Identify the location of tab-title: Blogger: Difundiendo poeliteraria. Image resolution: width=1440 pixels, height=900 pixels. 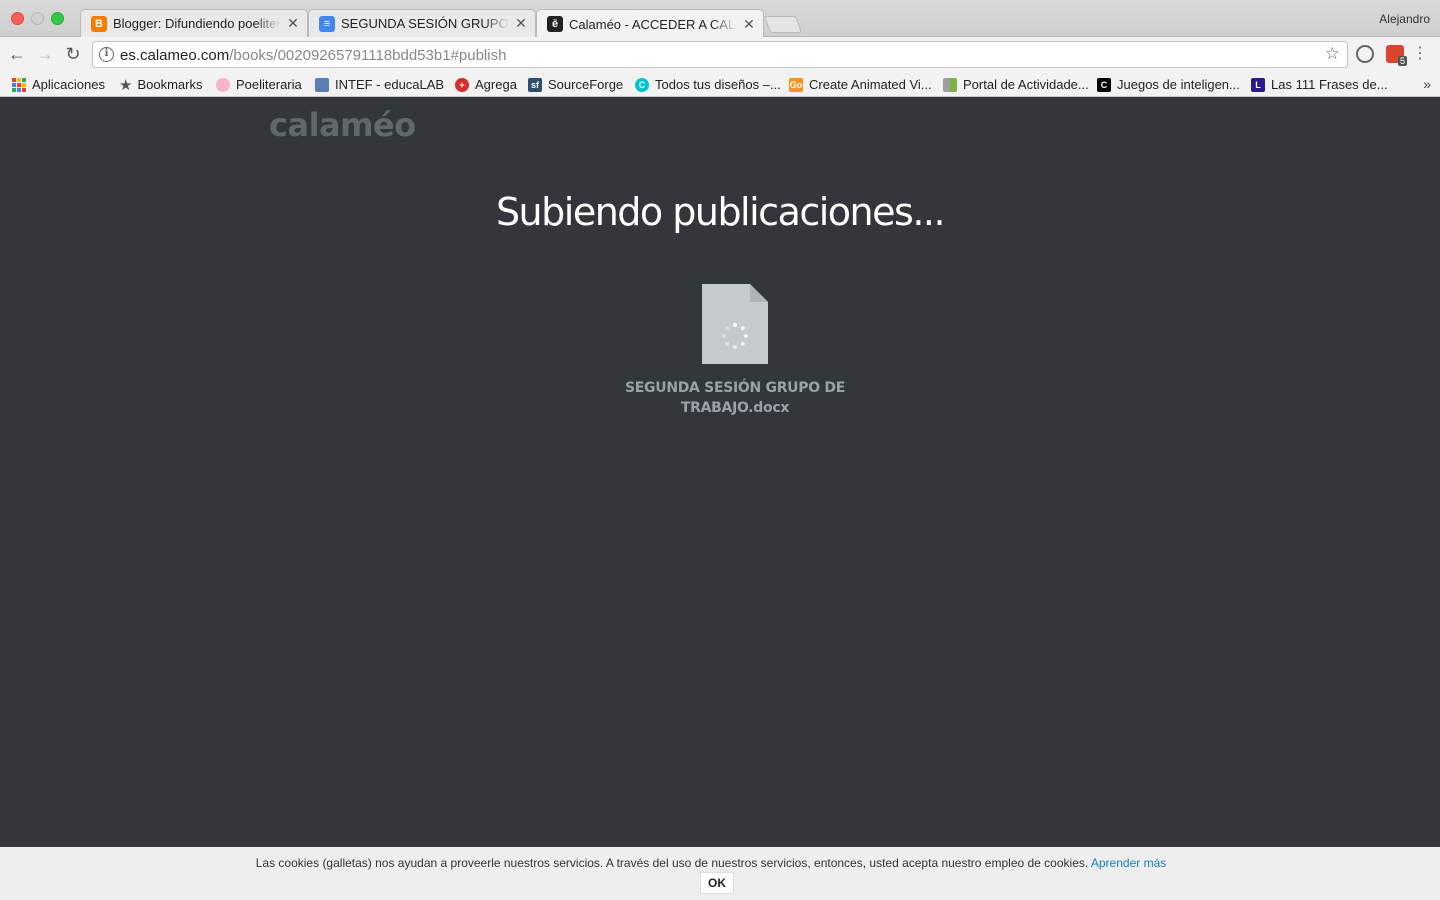
(197, 23).